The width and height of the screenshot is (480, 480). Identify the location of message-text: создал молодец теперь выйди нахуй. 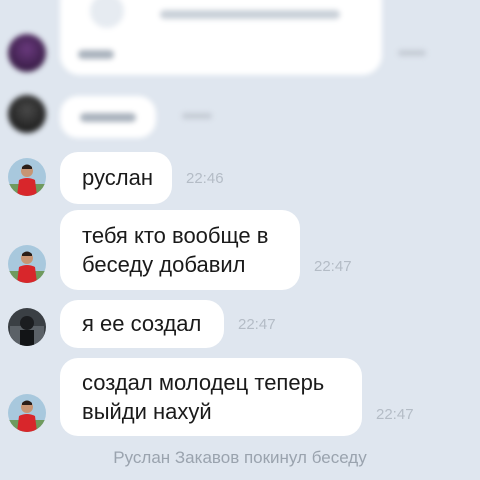
(203, 397).